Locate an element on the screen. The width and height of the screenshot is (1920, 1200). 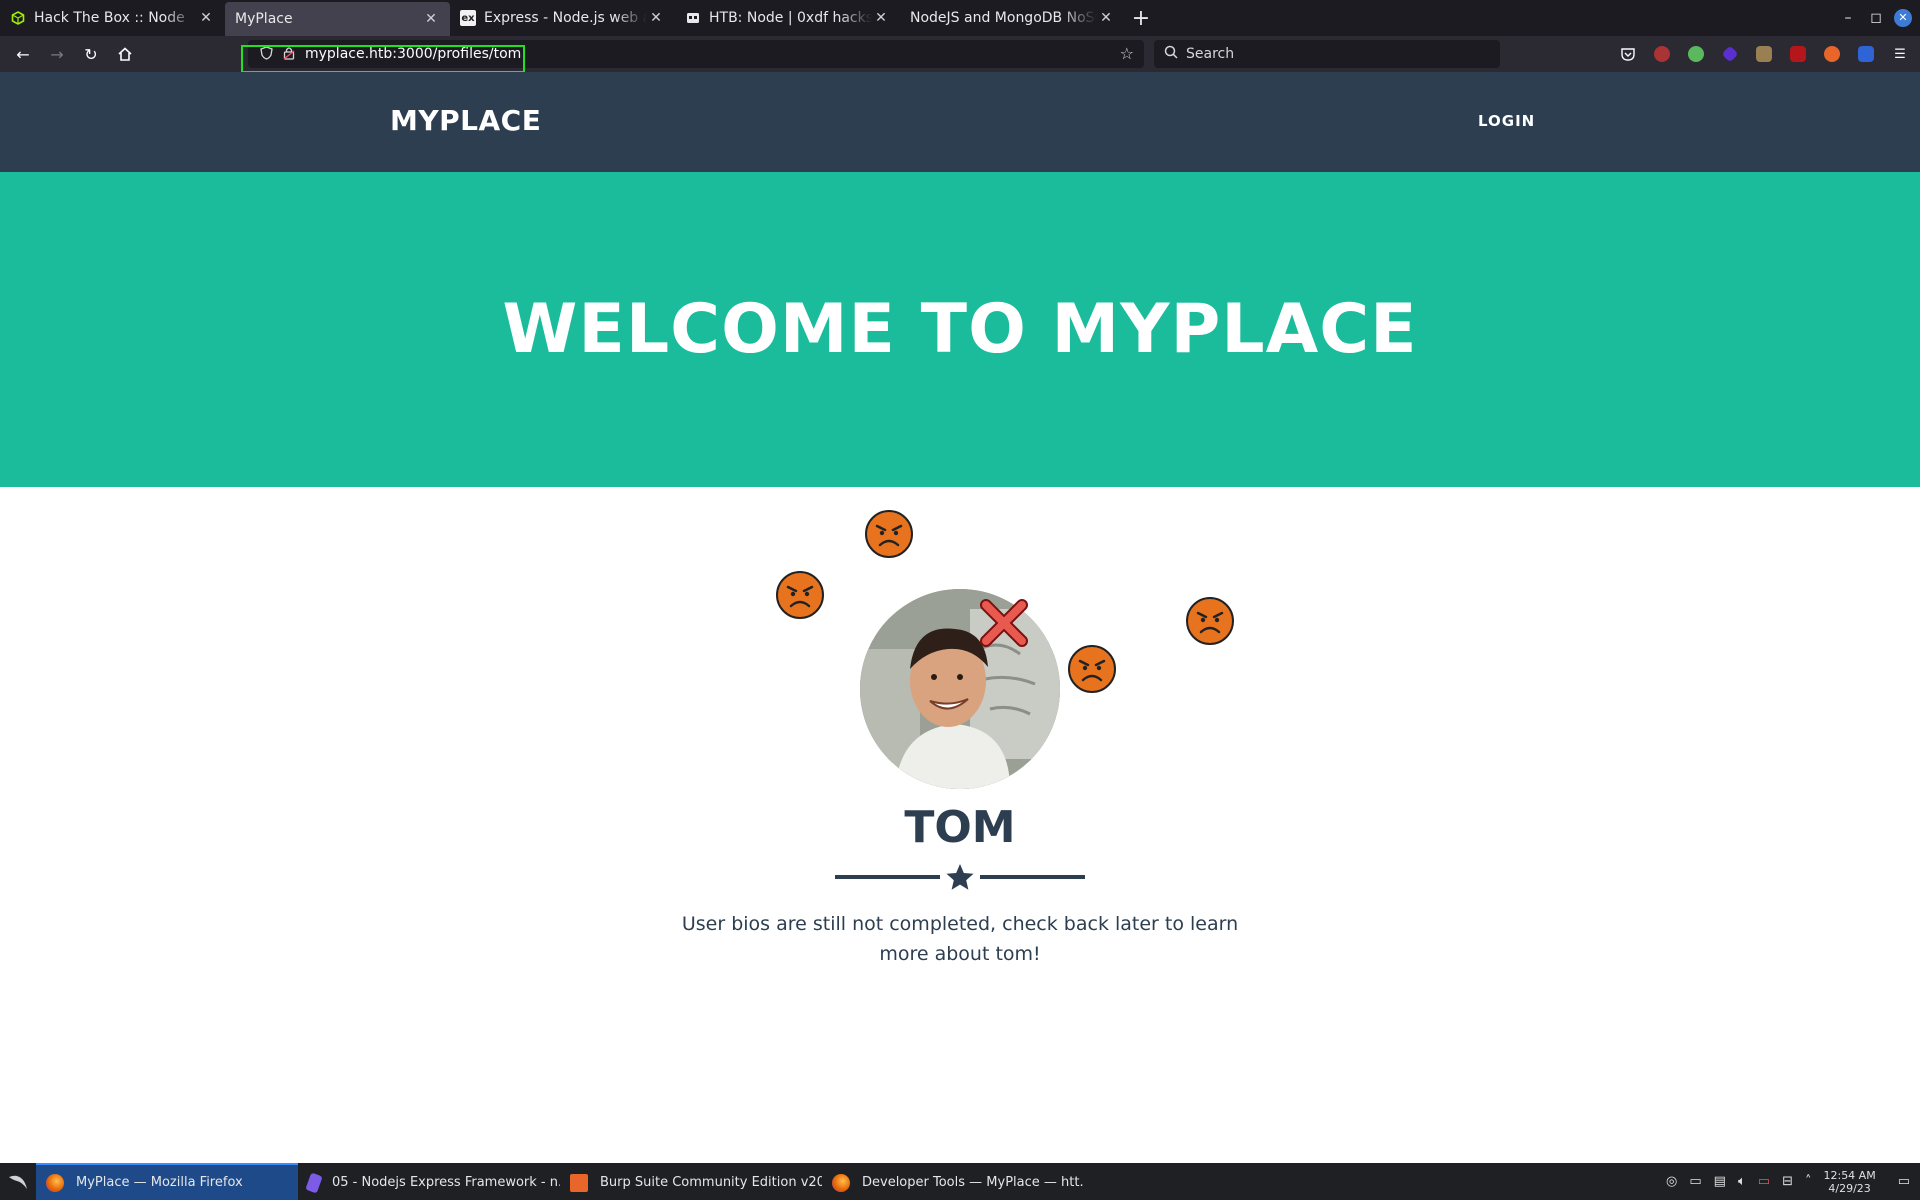
login-link: LOGIN is located at coordinates (1506, 121).